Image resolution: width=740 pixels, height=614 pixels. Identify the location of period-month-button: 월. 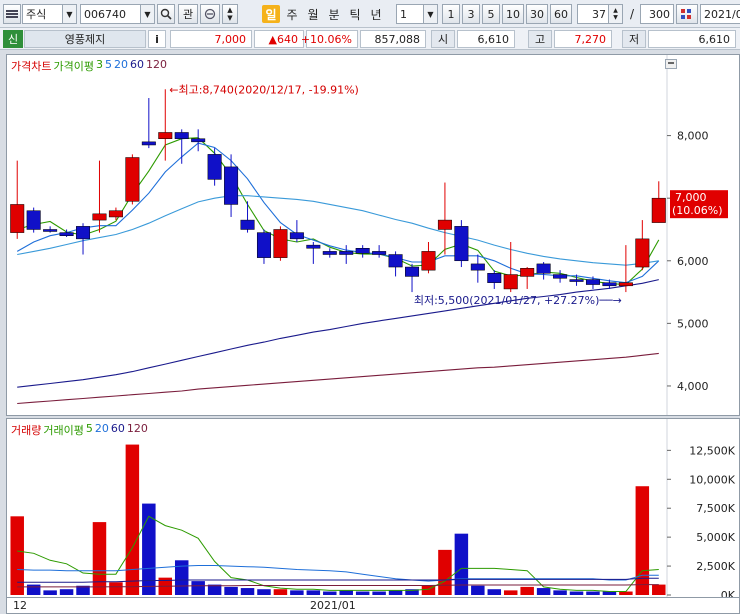
(313, 14).